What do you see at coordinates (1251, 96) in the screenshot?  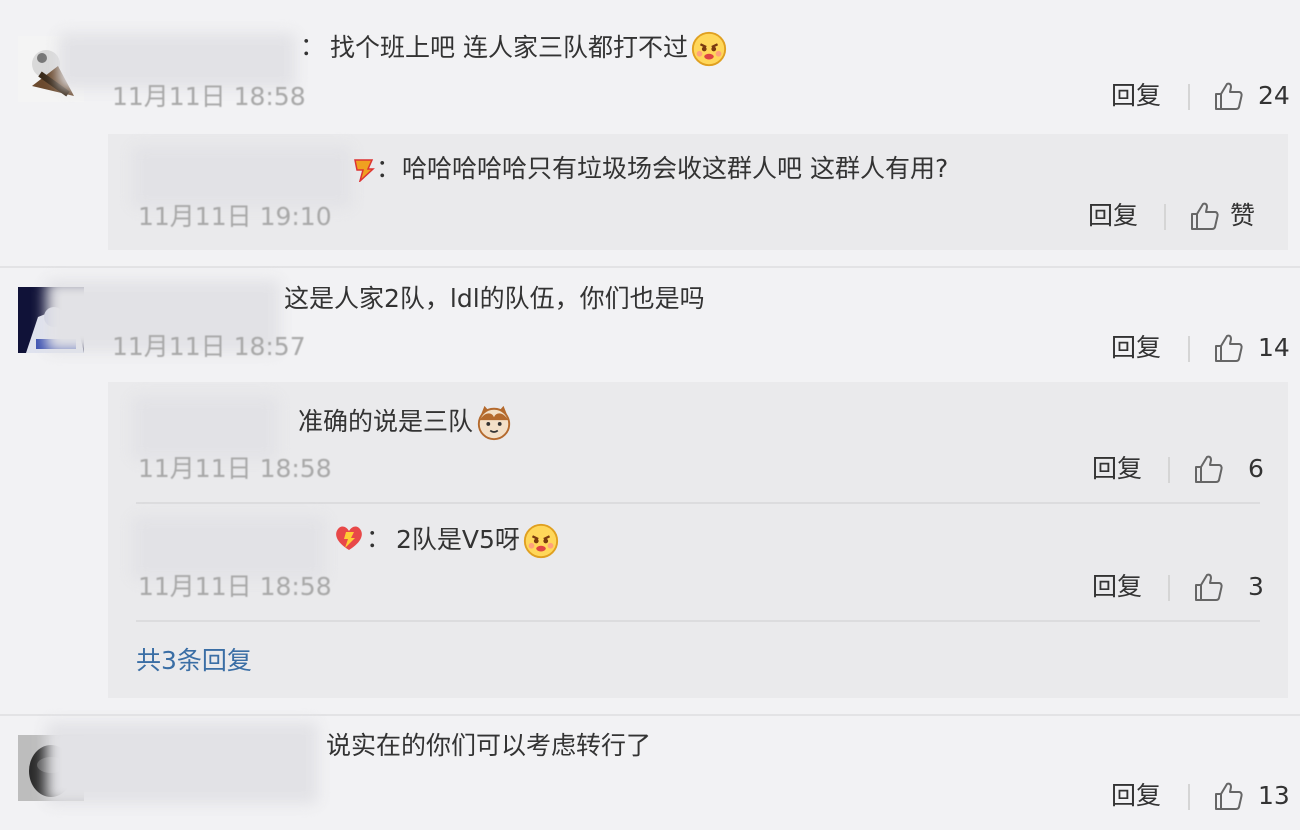 I see `like-button: 24` at bounding box center [1251, 96].